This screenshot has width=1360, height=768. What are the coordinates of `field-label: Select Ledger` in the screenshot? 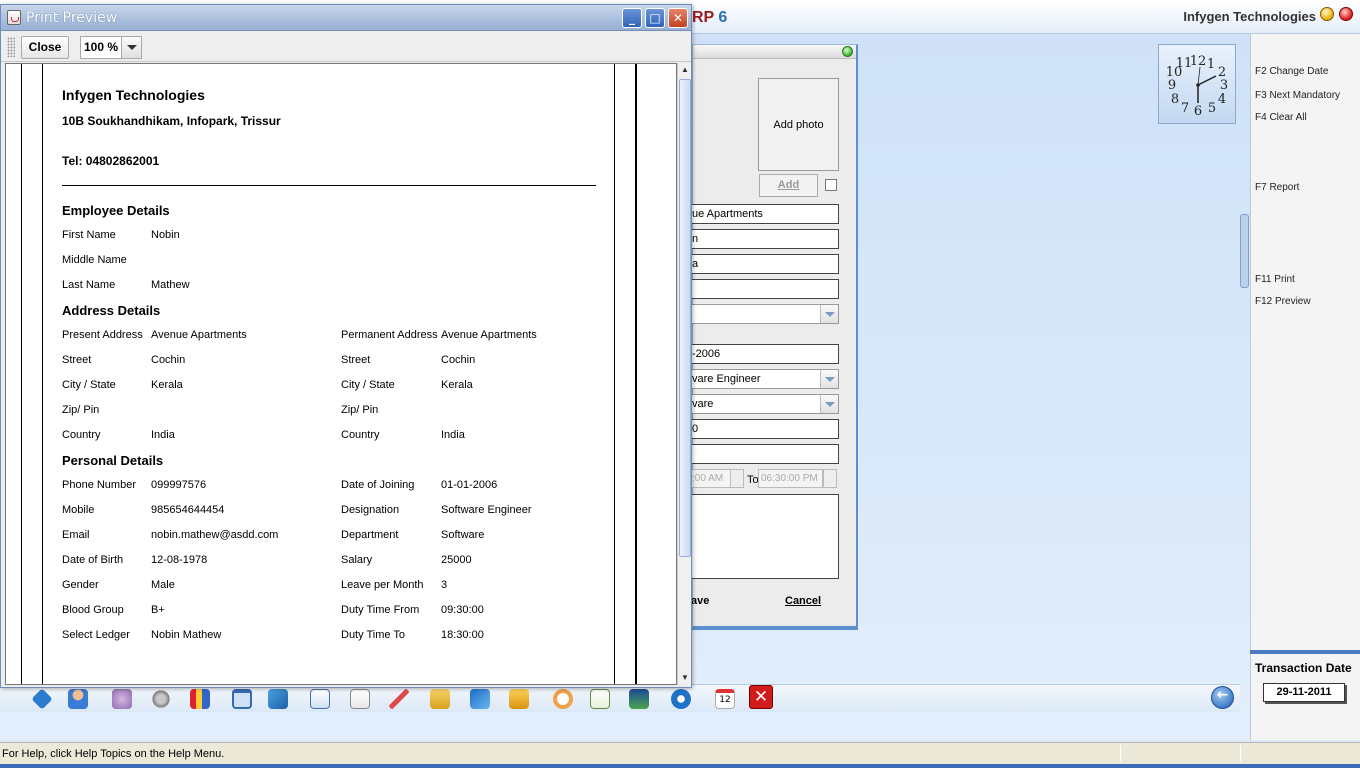 It's located at (96, 635).